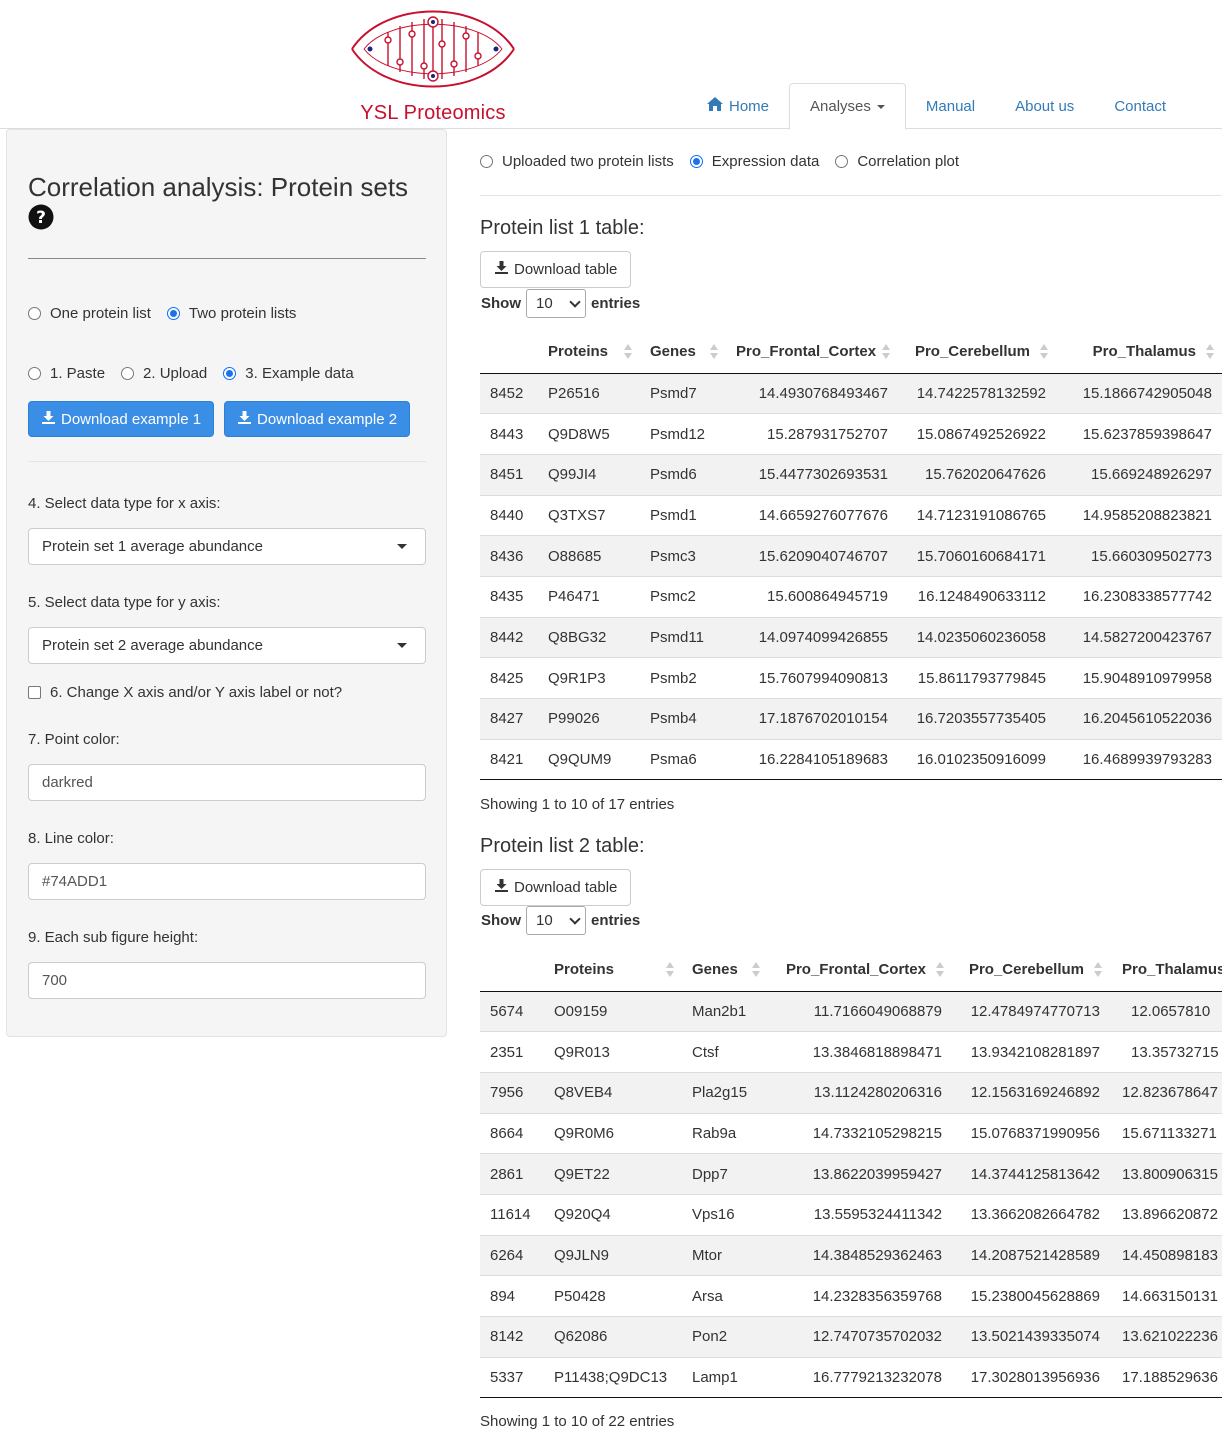  Describe the element at coordinates (512, 1174) in the screenshot. I see `cell-index: 2861` at that location.